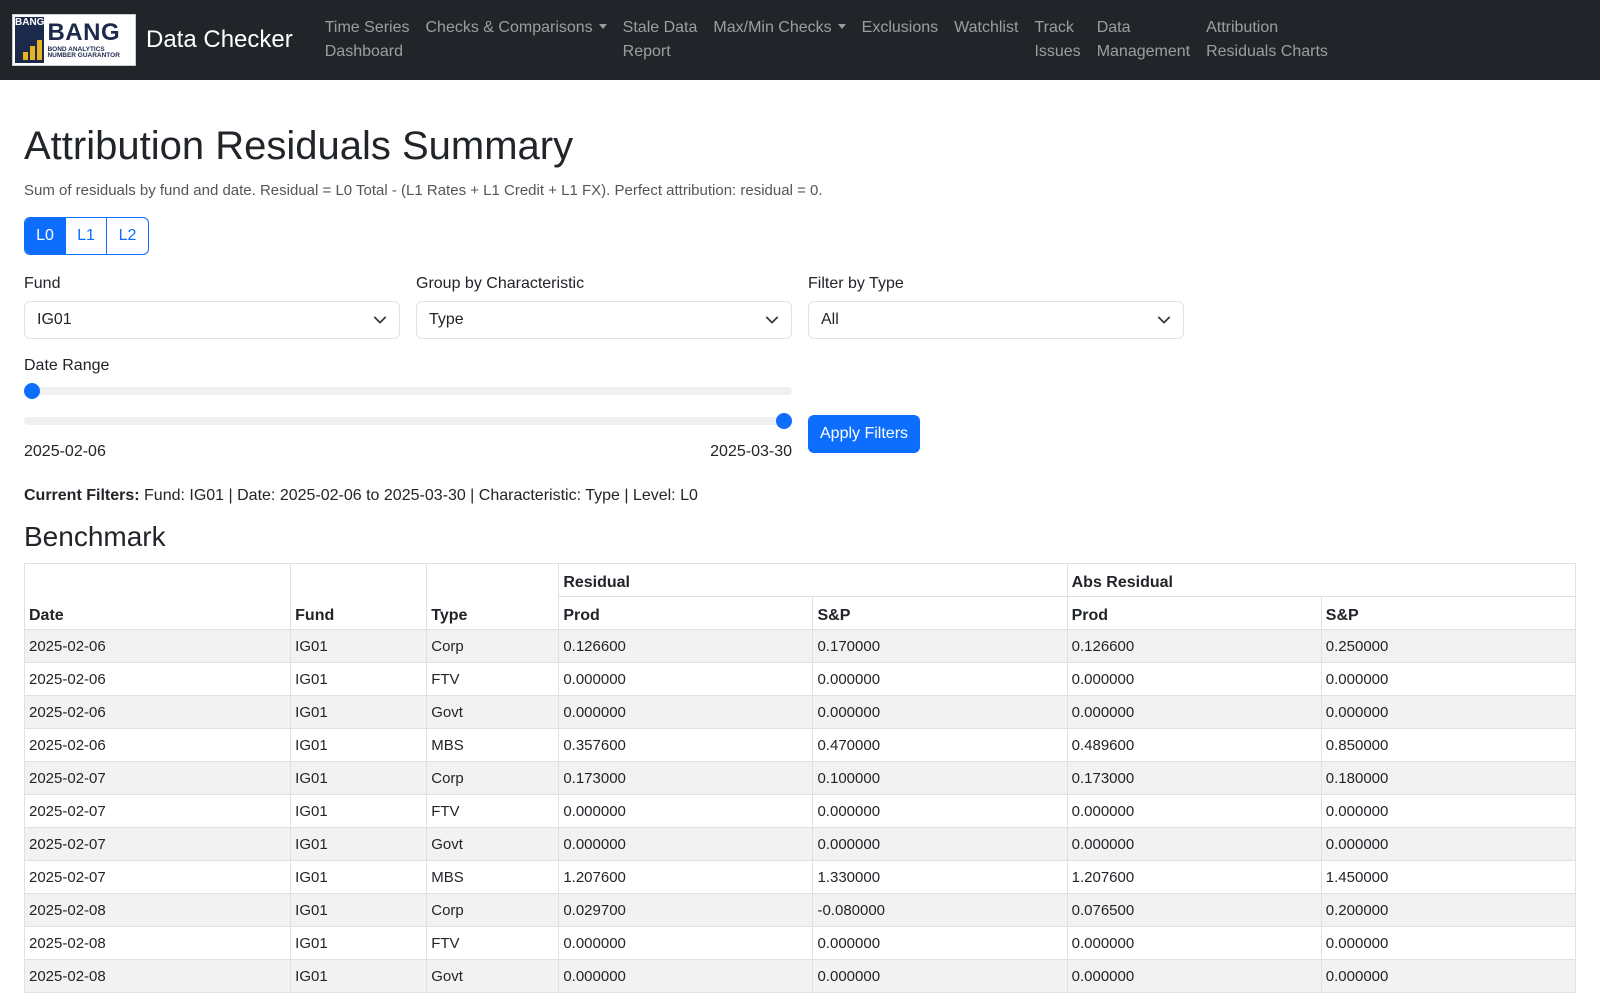  Describe the element at coordinates (864, 434) in the screenshot. I see `apply-filters-button: Apply Filters` at that location.